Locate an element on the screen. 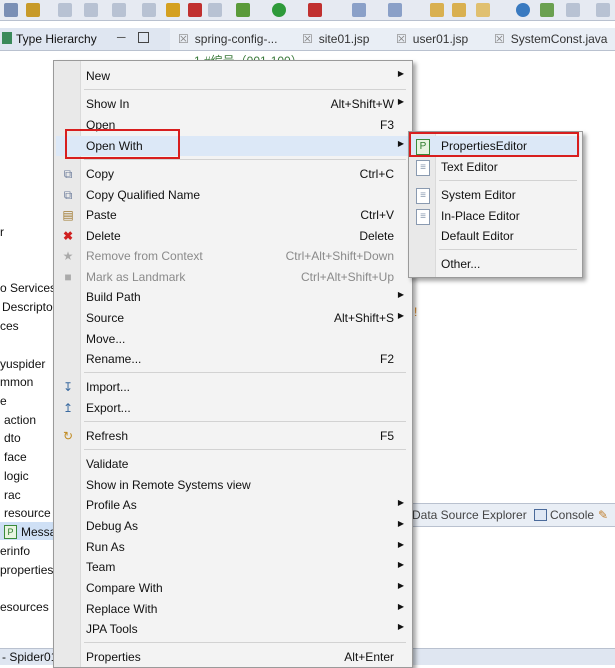 The image size is (615, 668). tree-item: e is located at coordinates (3, 401).